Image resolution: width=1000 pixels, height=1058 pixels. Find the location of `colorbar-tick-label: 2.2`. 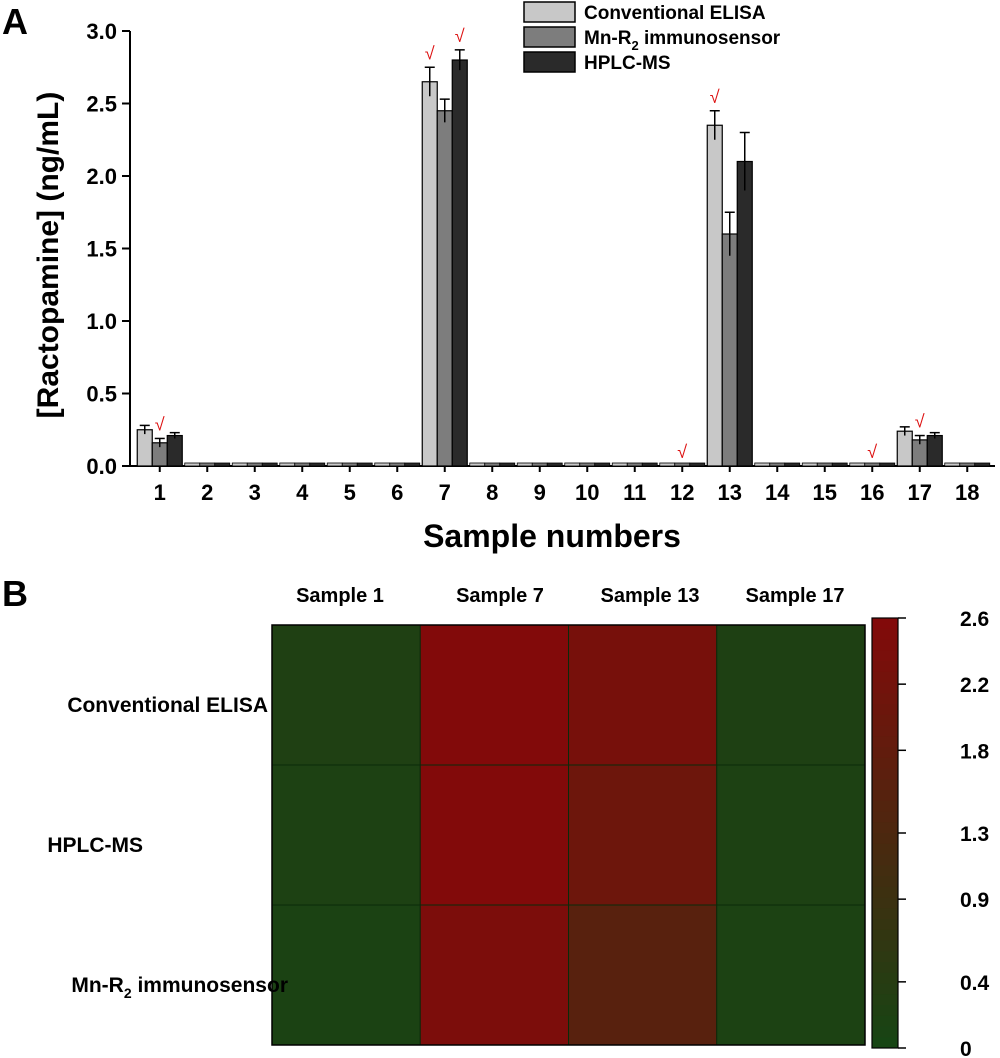

colorbar-tick-label: 2.2 is located at coordinates (974, 685).